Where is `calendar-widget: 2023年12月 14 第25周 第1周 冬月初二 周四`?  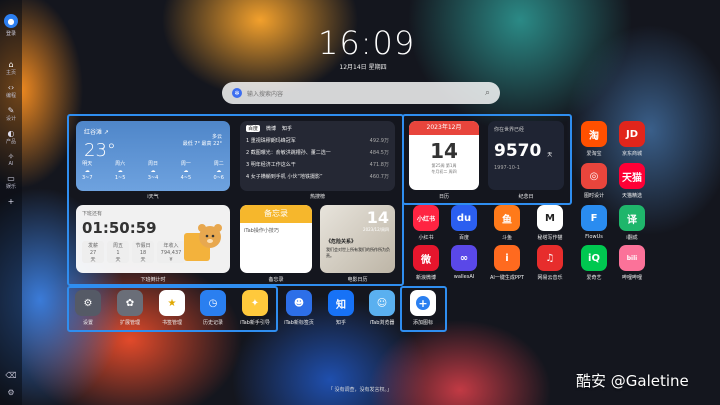
calendar-widget: 2023年12月 14 第25周 第1周 冬月初二 周四 is located at coordinates (444, 155).